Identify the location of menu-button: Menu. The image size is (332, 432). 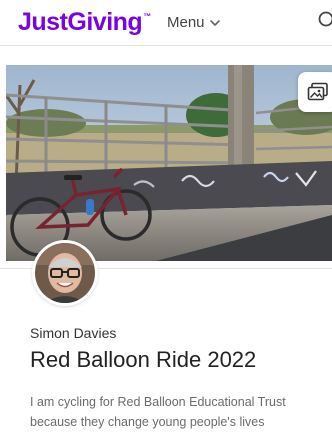
(194, 22).